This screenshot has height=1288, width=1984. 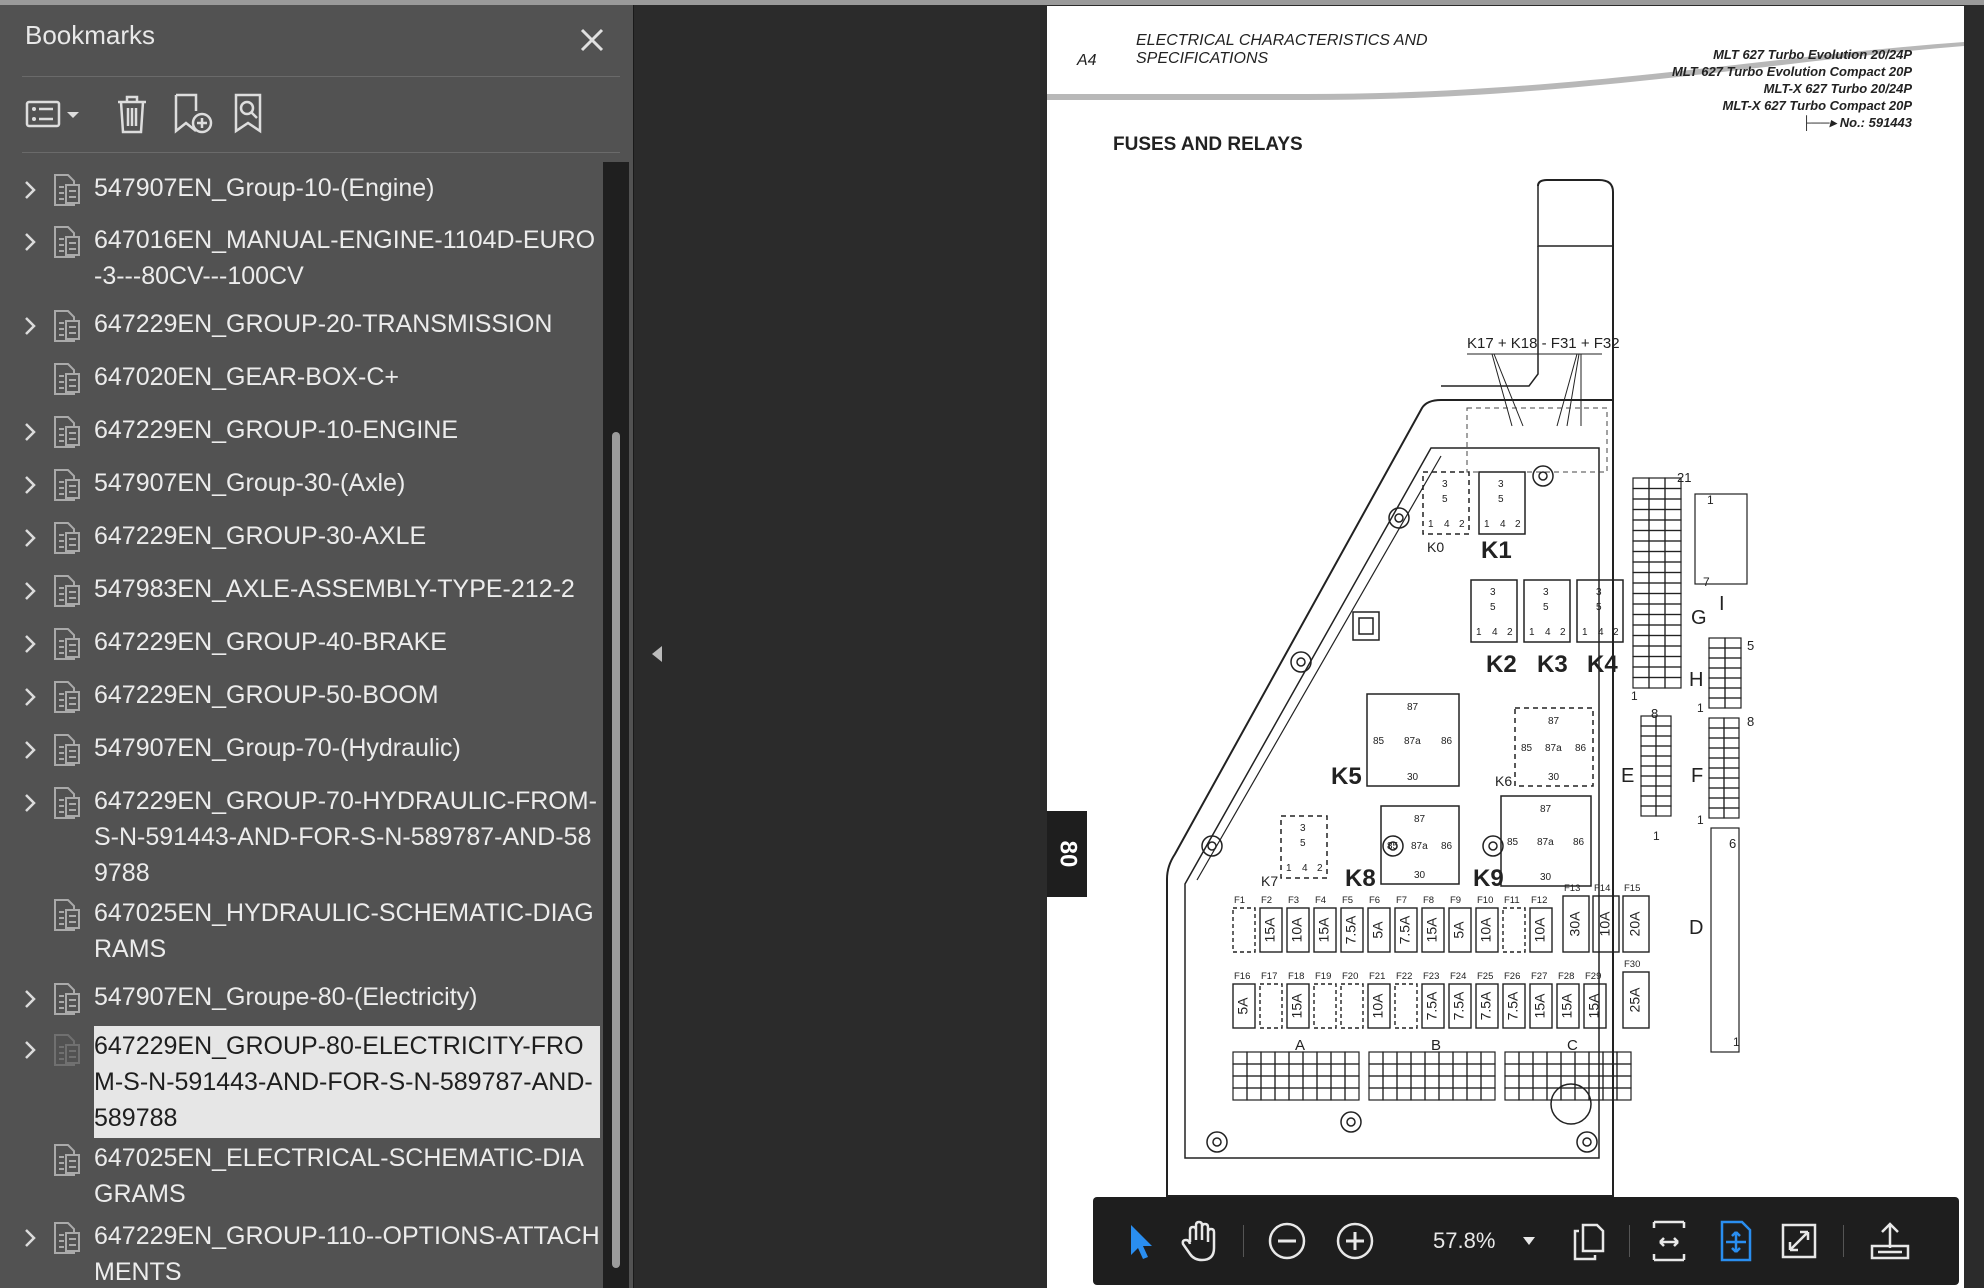 I want to click on chevron-down-icon, so click(x=1529, y=1241).